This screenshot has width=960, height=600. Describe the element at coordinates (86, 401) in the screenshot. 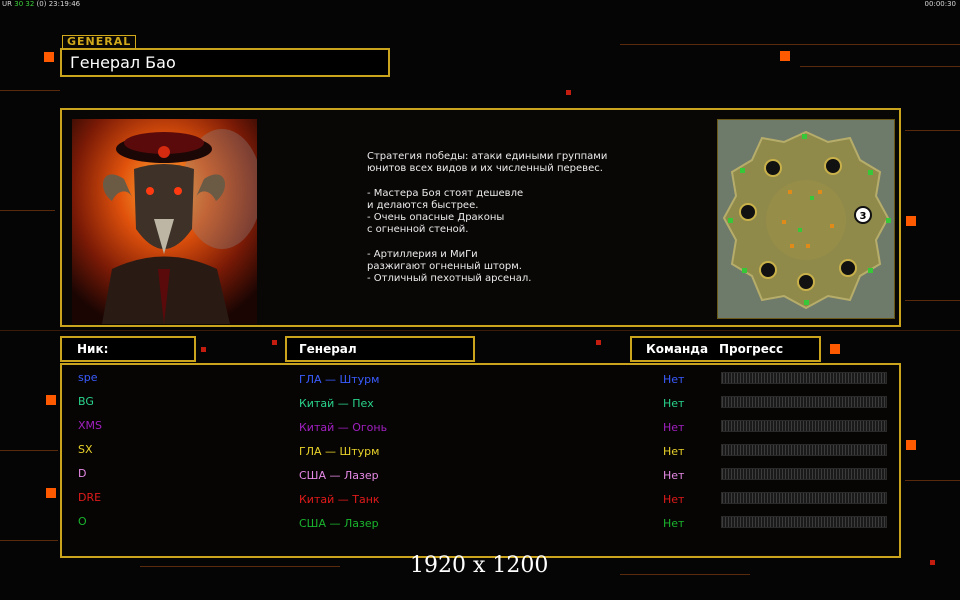

I see `player-nick: BG` at that location.